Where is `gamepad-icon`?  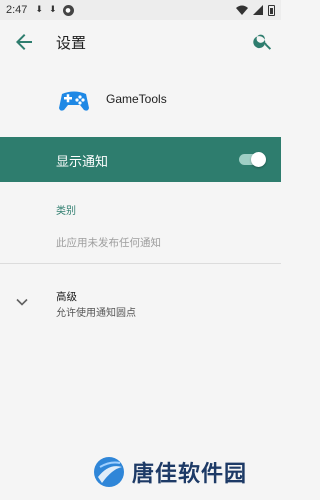
gamepad-icon is located at coordinates (74, 100).